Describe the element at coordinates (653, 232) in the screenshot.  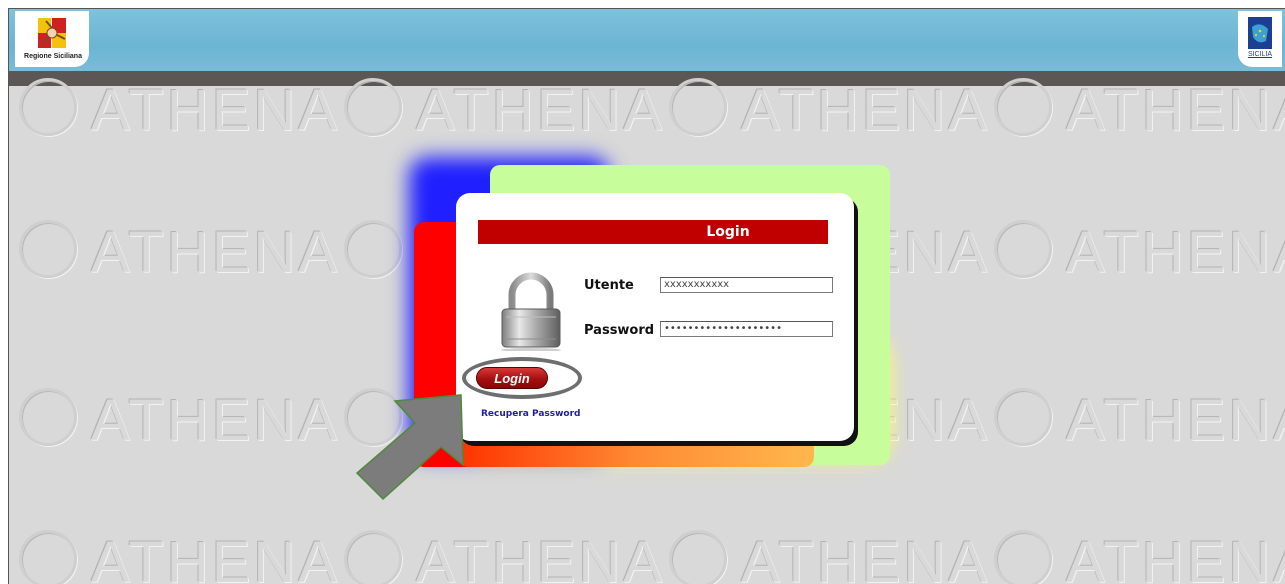
I see `login-title-bar: Login` at that location.